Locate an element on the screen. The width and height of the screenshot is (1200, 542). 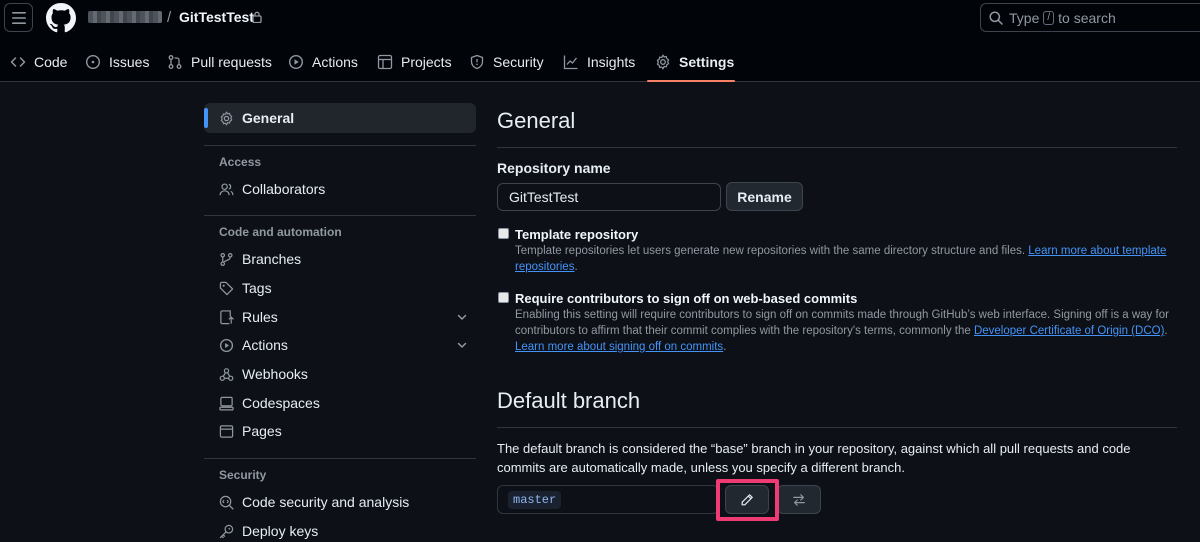
tab-pull-requests: Pull requests is located at coordinates (219, 62).